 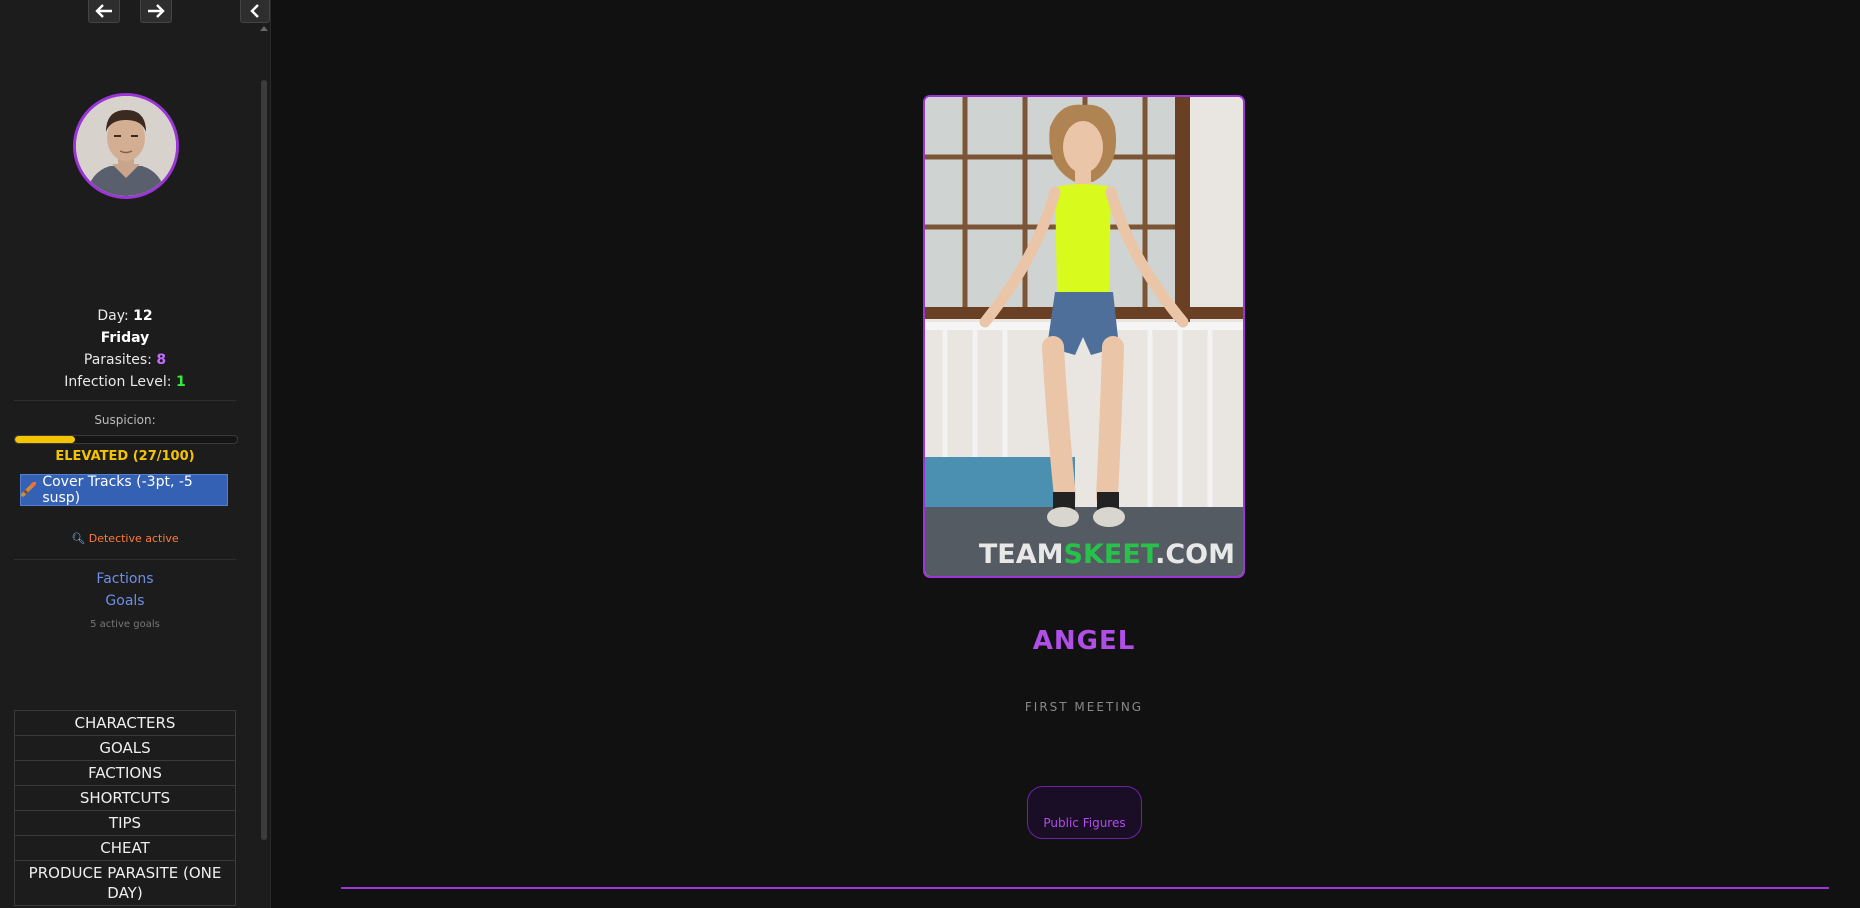 I want to click on detective-status: 🔍︎ Detective active, so click(x=125, y=538).